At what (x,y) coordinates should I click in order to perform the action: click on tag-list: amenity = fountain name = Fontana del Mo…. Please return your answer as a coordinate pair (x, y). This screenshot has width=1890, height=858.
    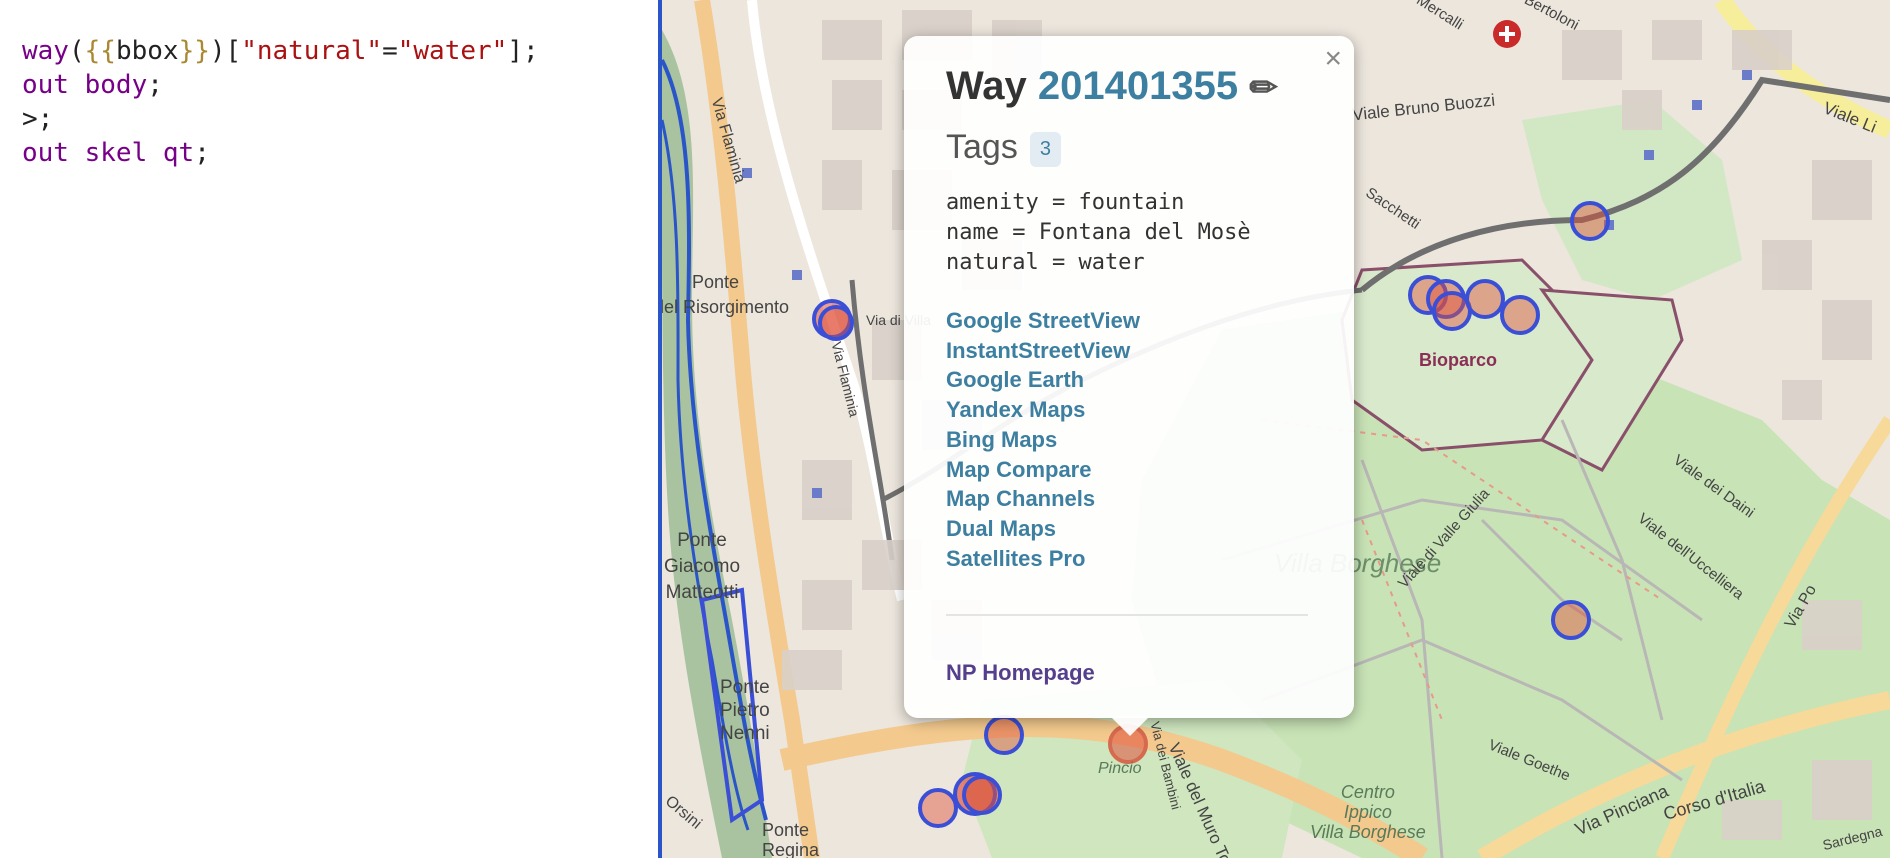
    Looking at the image, I should click on (1098, 233).